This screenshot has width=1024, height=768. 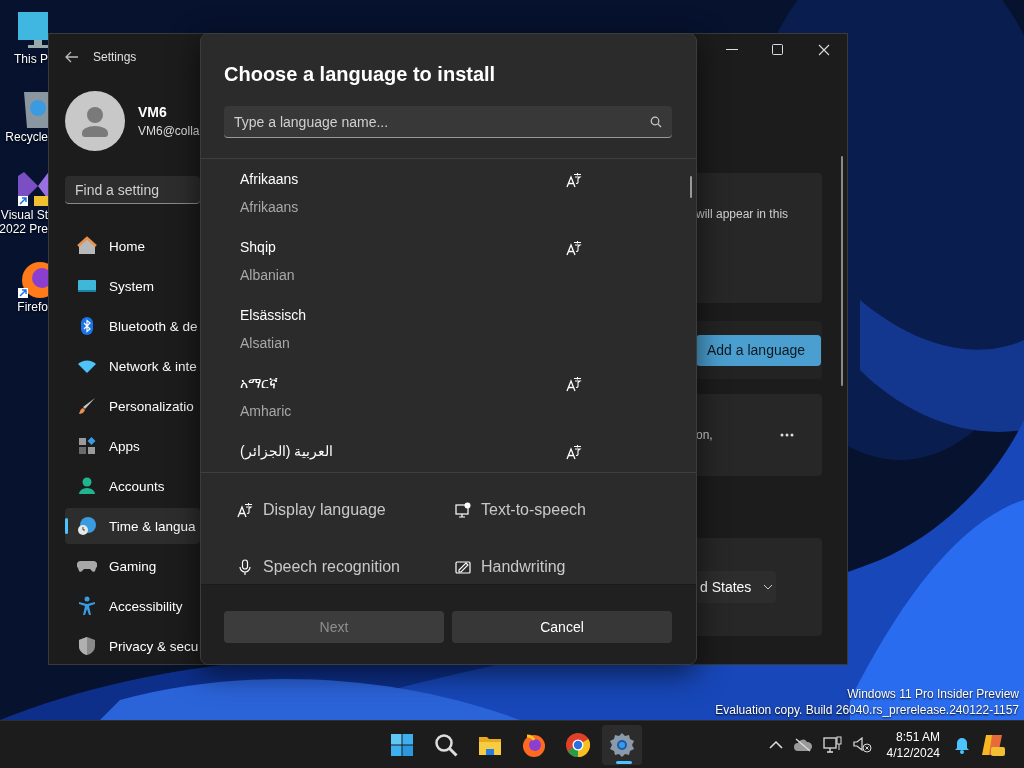 What do you see at coordinates (624, 762) in the screenshot?
I see `running-indicator` at bounding box center [624, 762].